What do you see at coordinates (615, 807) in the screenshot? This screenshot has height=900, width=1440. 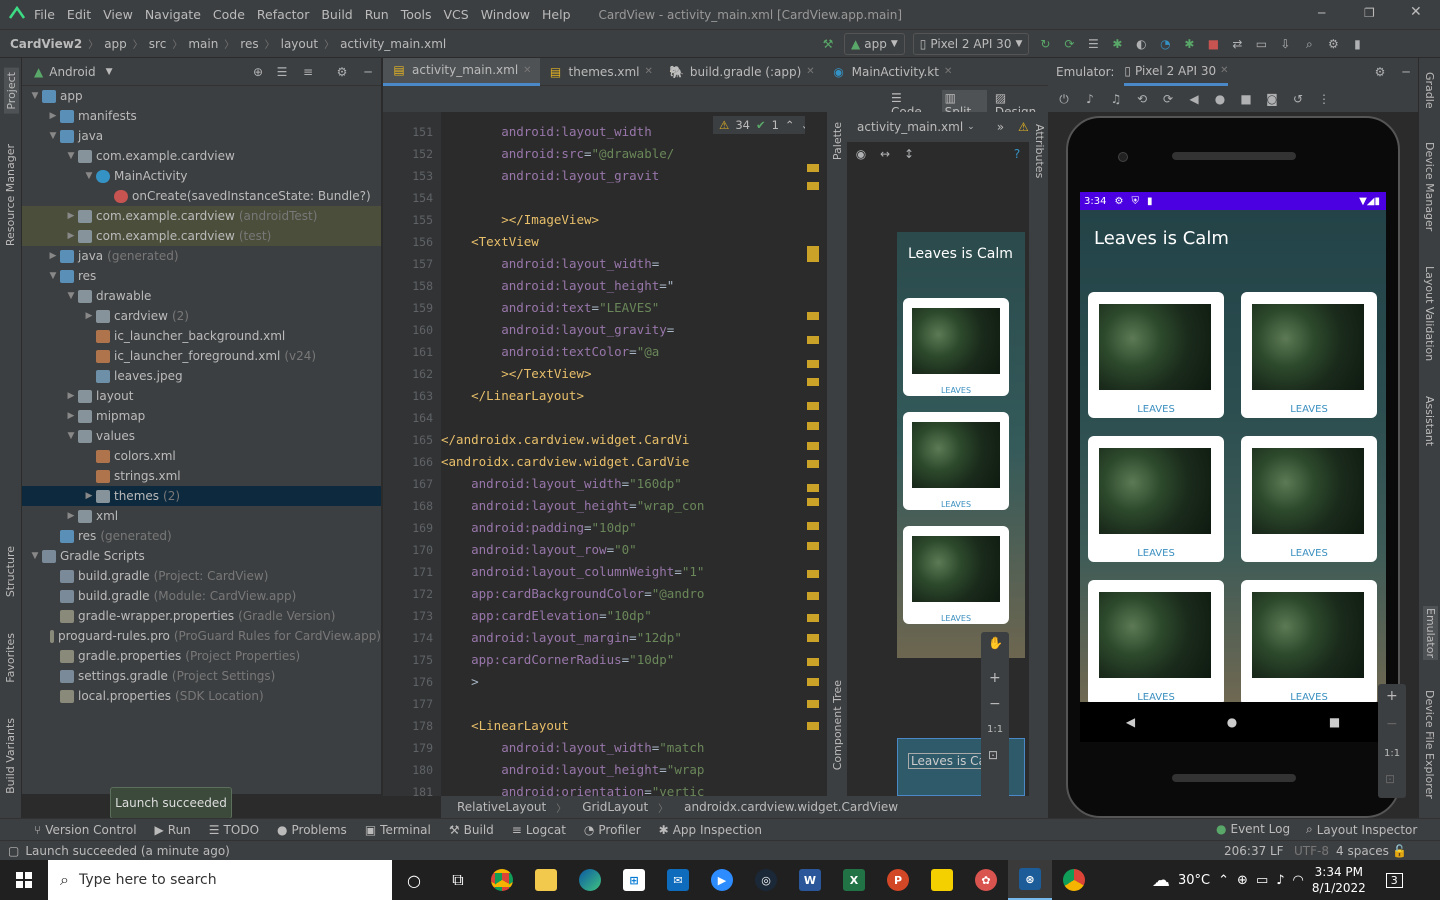 I see `crumb-grid-layout: GridLayout` at bounding box center [615, 807].